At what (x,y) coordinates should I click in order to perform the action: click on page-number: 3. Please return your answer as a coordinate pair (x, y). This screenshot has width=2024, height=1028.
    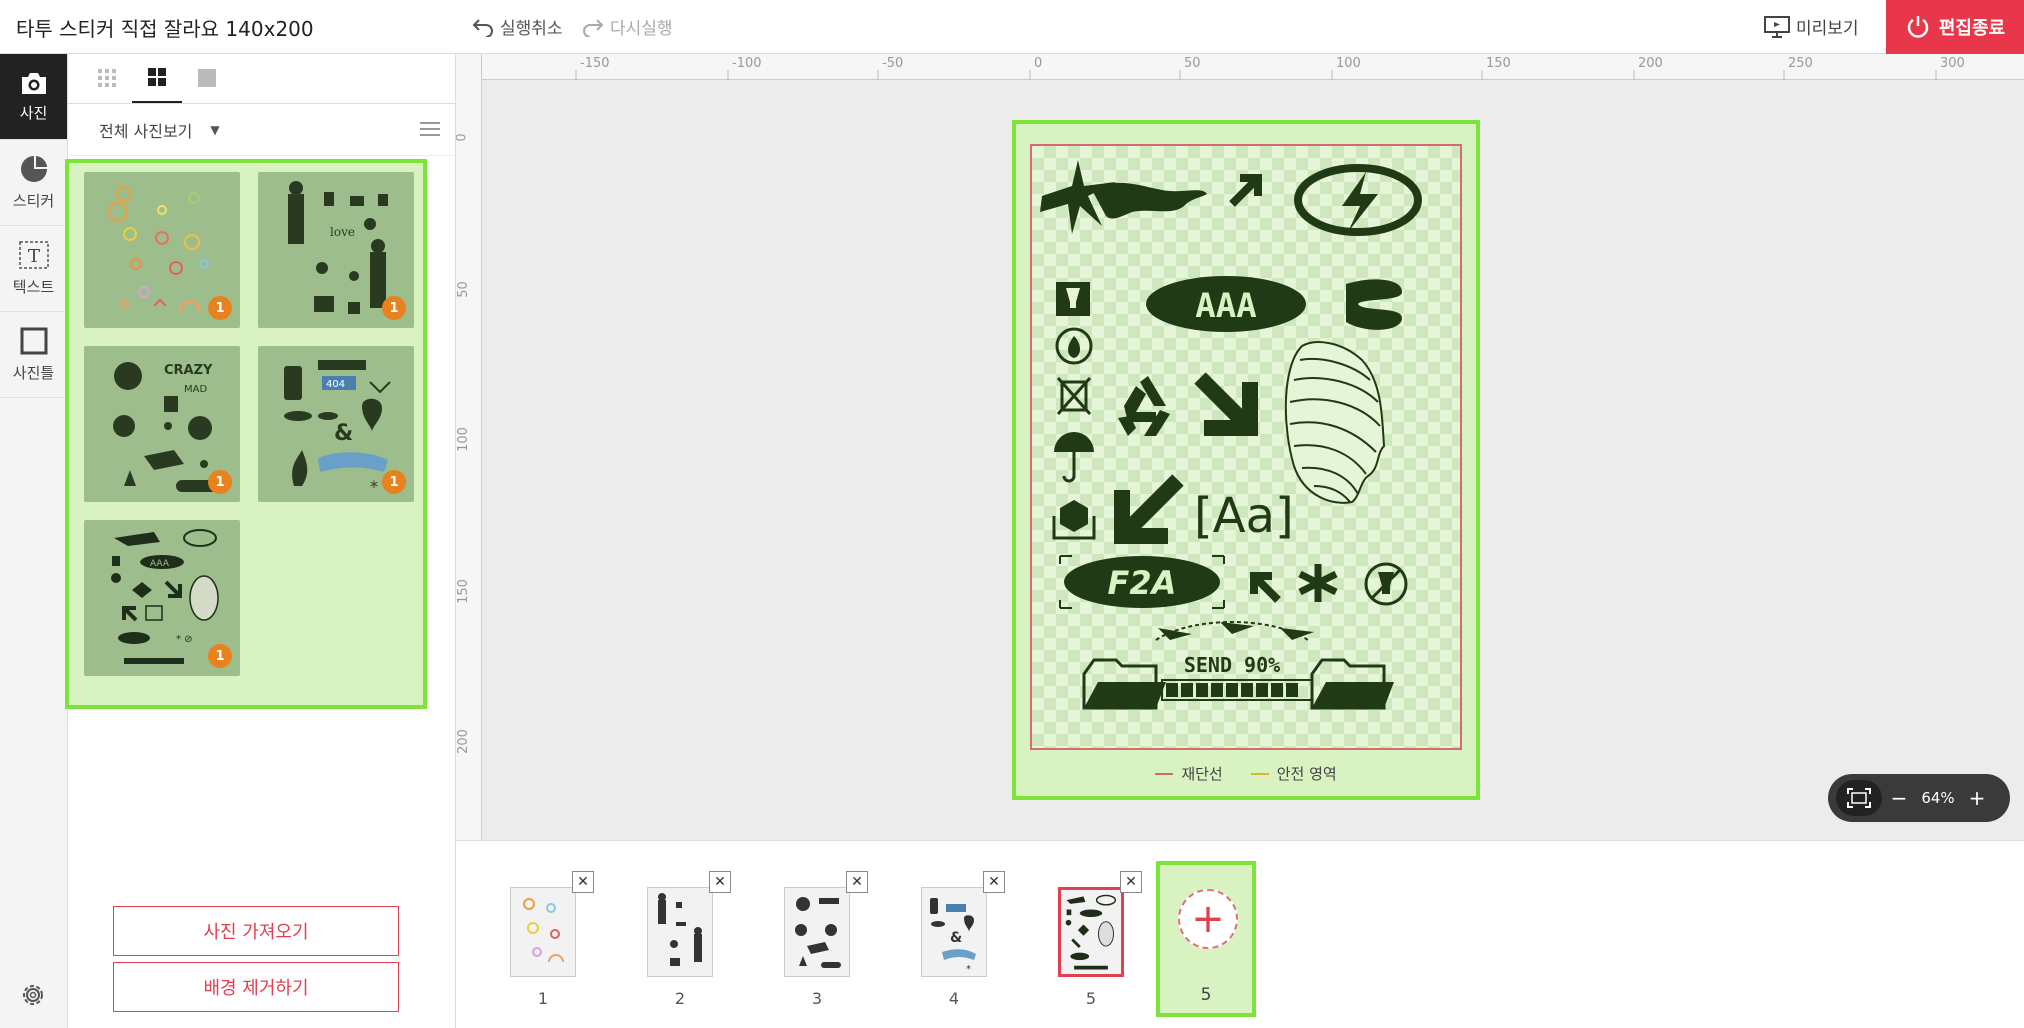
    Looking at the image, I should click on (817, 998).